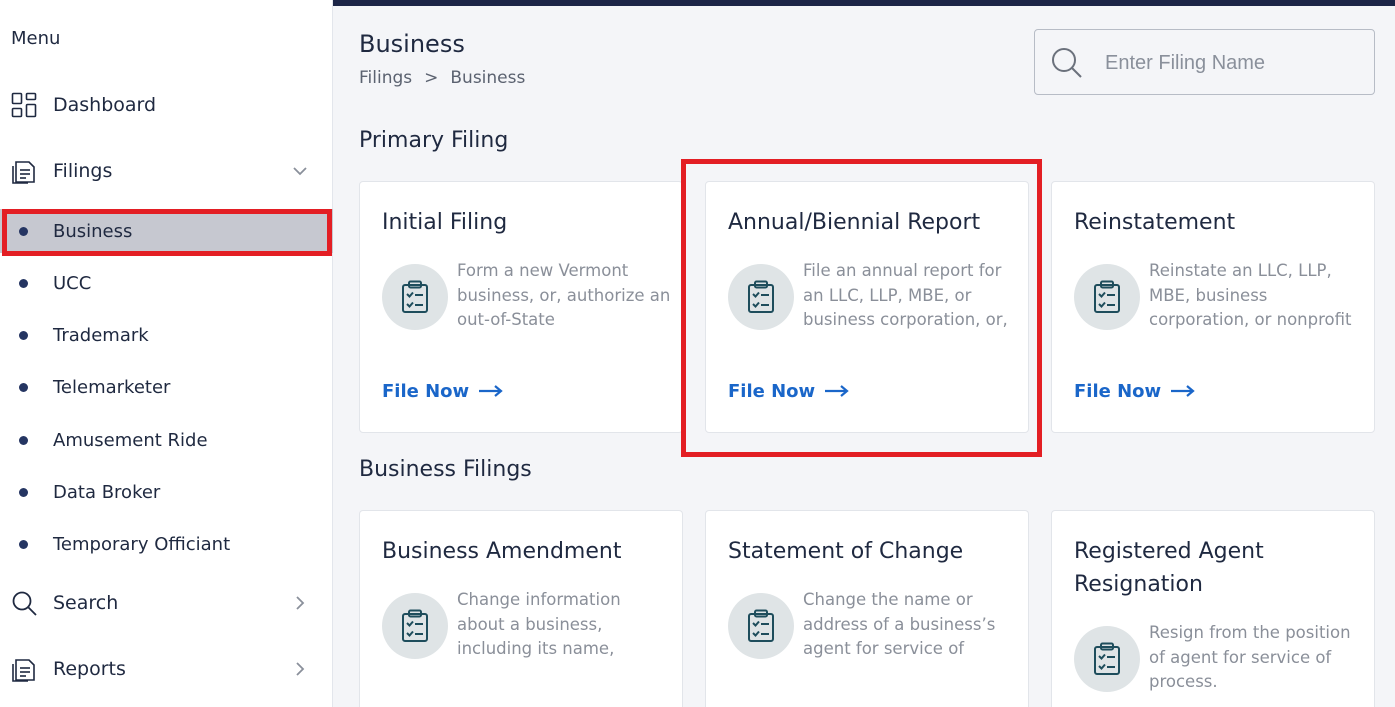 This screenshot has width=1395, height=707. Describe the element at coordinates (166, 603) in the screenshot. I see `sidebar-item-search: Search` at that location.